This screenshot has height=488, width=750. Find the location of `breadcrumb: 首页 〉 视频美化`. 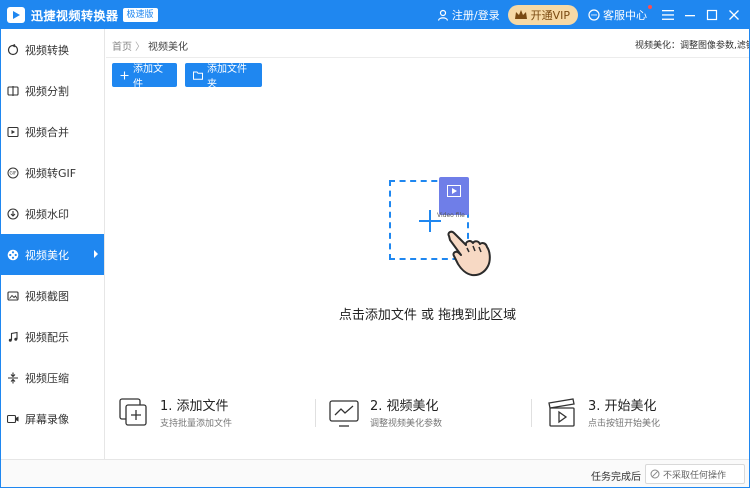

breadcrumb: 首页 〉 视频美化 is located at coordinates (150, 45).